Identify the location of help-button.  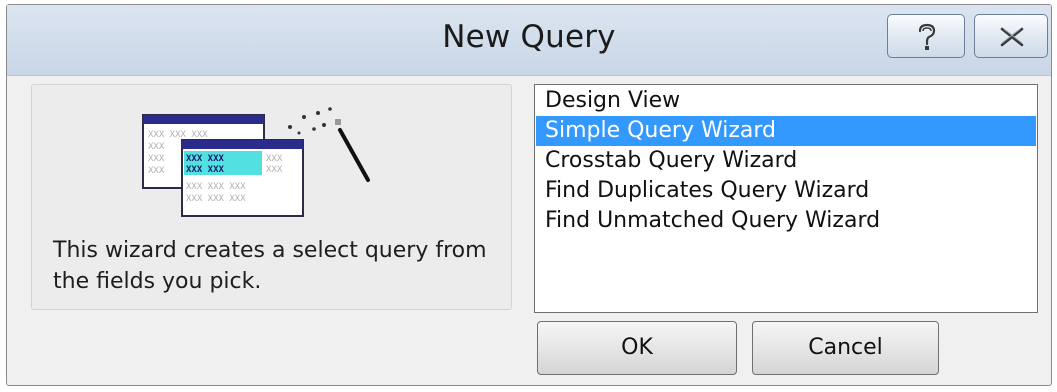
(926, 36).